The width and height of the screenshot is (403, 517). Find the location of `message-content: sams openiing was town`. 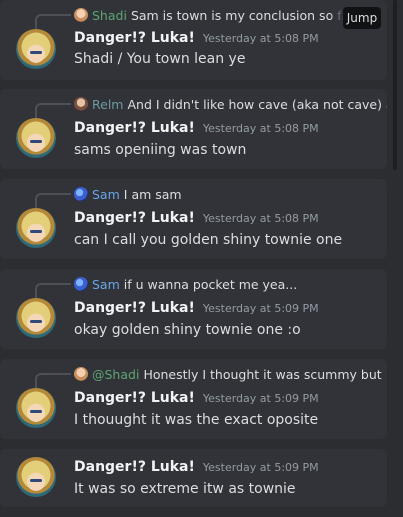

message-content: sams openiing was town is located at coordinates (160, 150).